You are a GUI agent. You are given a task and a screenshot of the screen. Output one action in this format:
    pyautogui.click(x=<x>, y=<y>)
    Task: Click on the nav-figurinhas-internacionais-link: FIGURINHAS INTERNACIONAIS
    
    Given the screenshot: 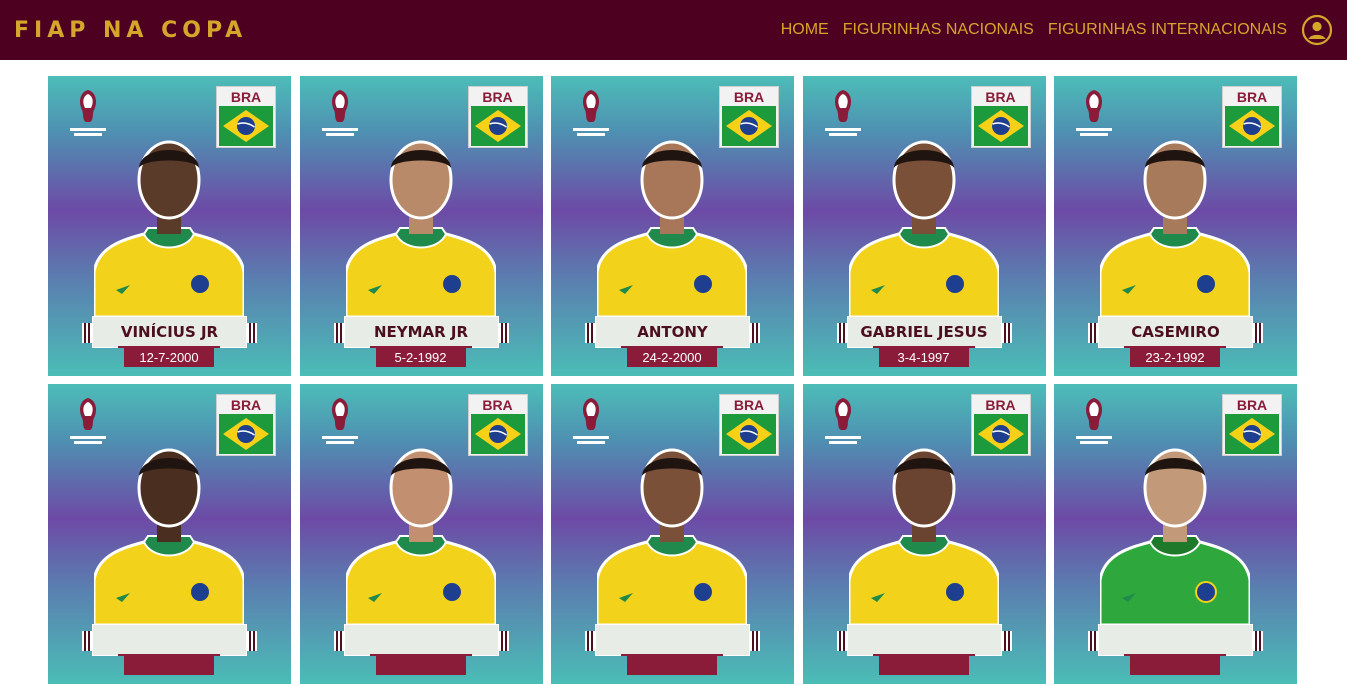 What is the action you would take?
    pyautogui.click(x=1167, y=30)
    